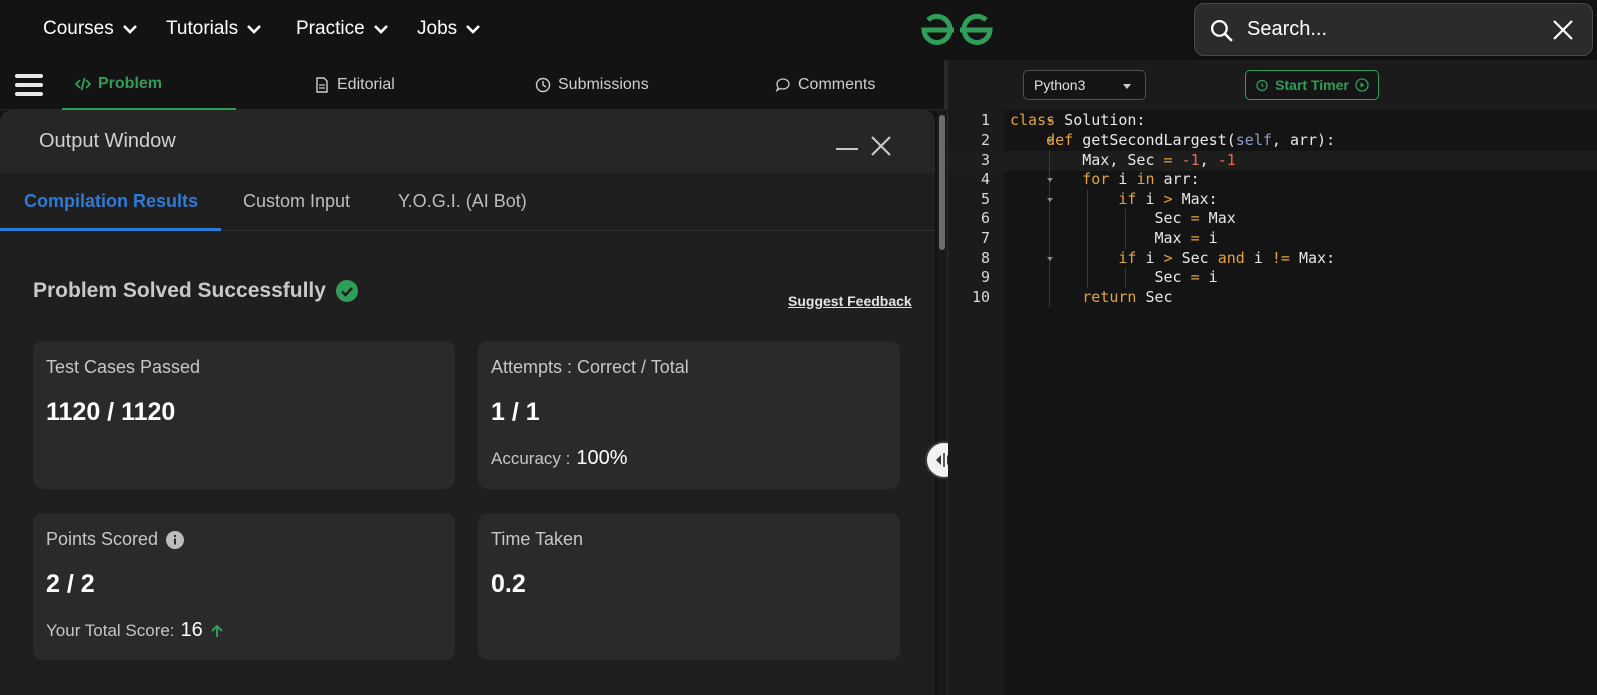 The height and width of the screenshot is (695, 1597). Describe the element at coordinates (508, 584) in the screenshot. I see `card-value: 0.2` at that location.